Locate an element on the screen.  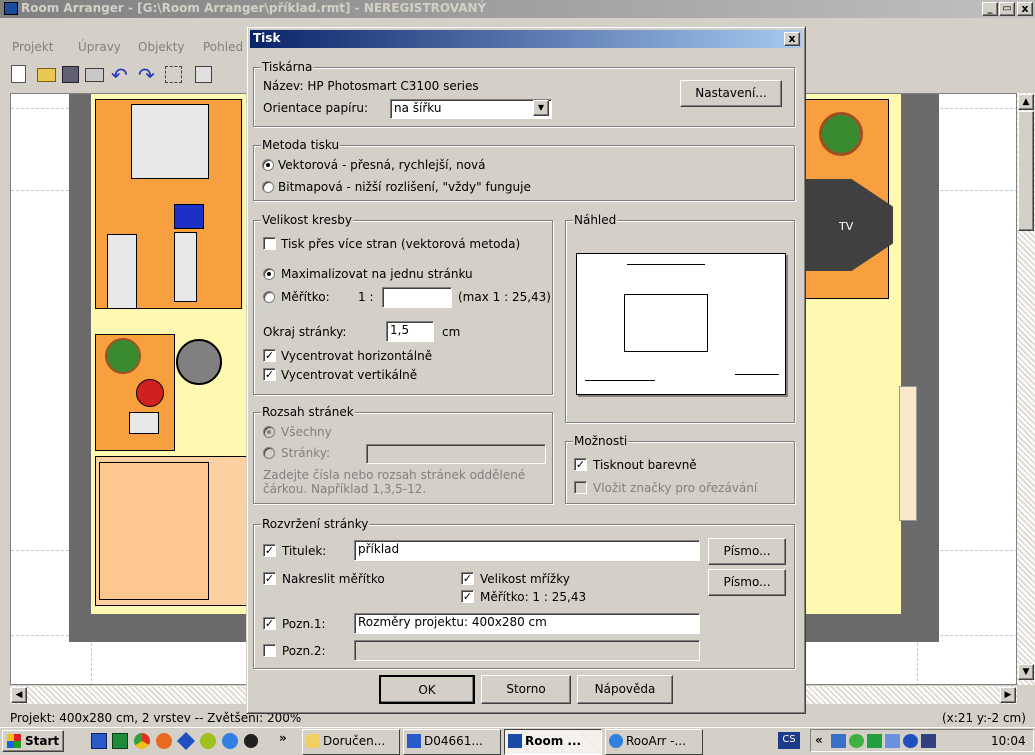
margin-input: 1,5 is located at coordinates (410, 331).